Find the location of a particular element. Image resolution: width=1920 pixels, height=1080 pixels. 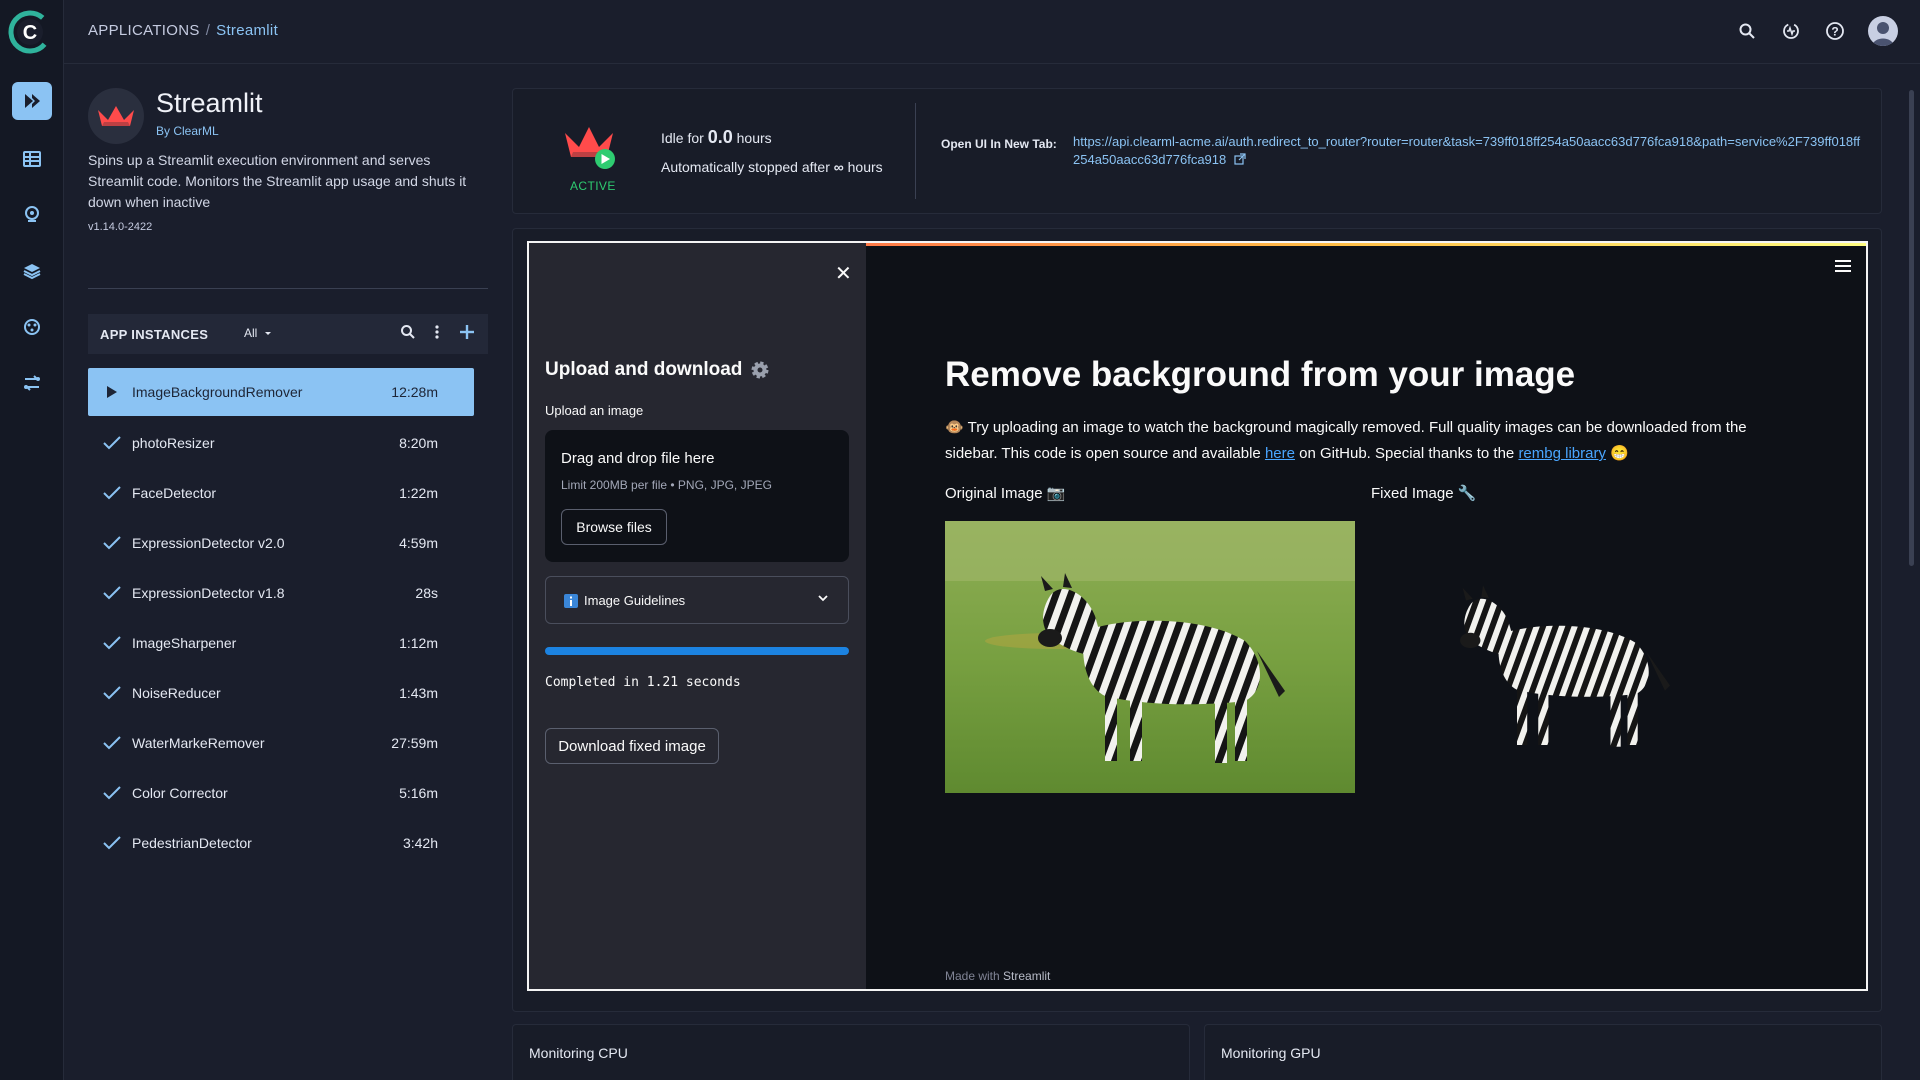

instance-row: ImageBackgroundRemover 12:28m is located at coordinates (281, 392).